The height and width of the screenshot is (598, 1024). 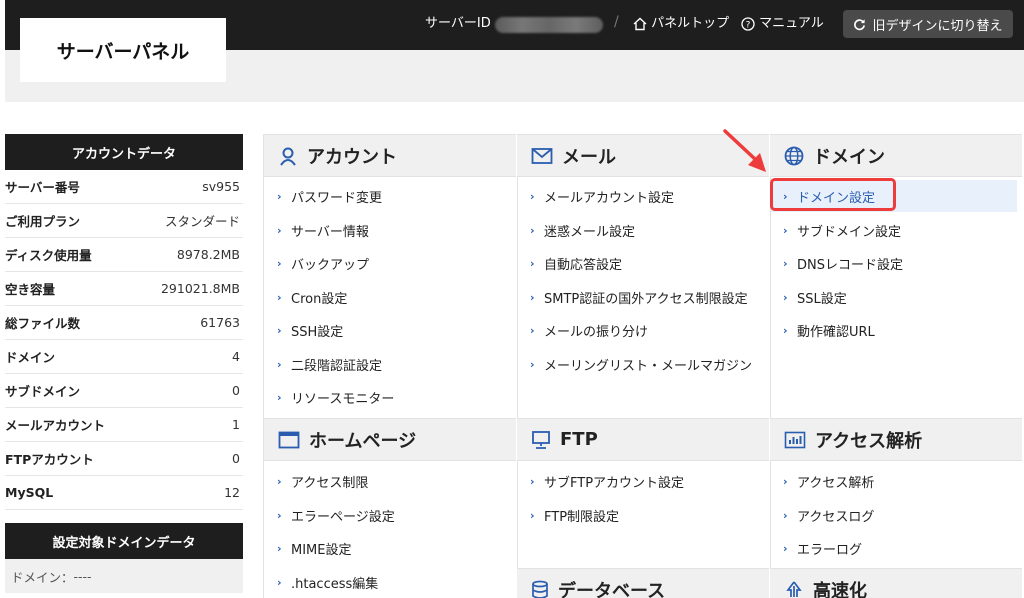 I want to click on access-menu-link: › アクセス解析, so click(x=828, y=481).